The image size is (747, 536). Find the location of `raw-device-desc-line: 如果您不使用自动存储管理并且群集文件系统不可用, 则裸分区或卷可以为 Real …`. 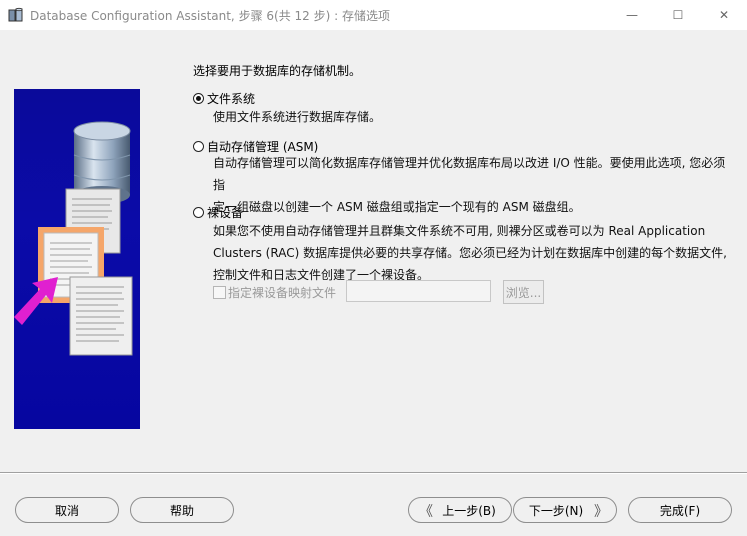

raw-device-desc-line: 如果您不使用自动存储管理并且群集文件系统不可用, 则裸分区或卷可以为 Real … is located at coordinates (459, 231).